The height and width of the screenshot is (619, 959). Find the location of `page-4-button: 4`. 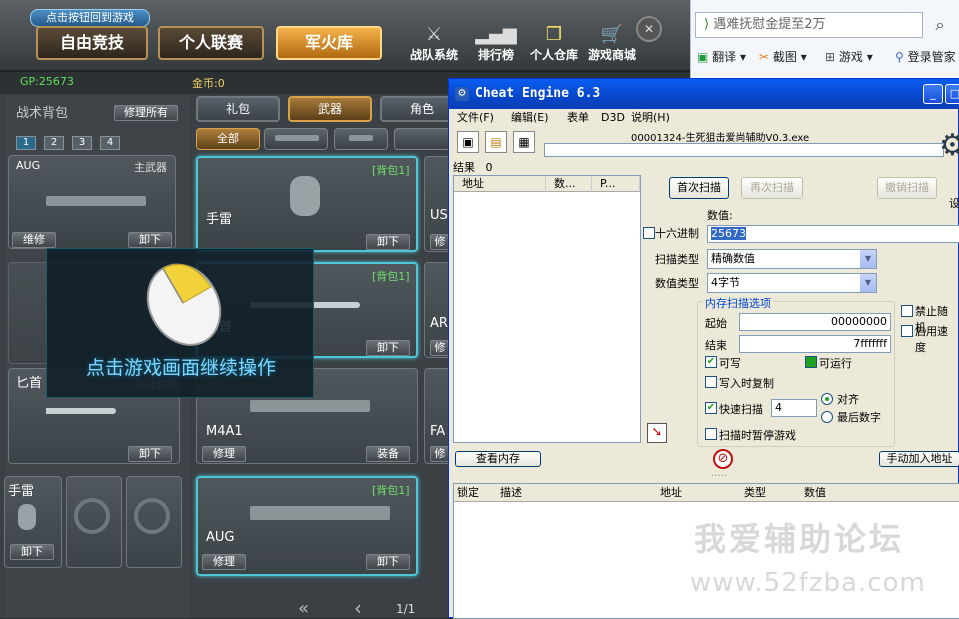

page-4-button: 4 is located at coordinates (110, 143).